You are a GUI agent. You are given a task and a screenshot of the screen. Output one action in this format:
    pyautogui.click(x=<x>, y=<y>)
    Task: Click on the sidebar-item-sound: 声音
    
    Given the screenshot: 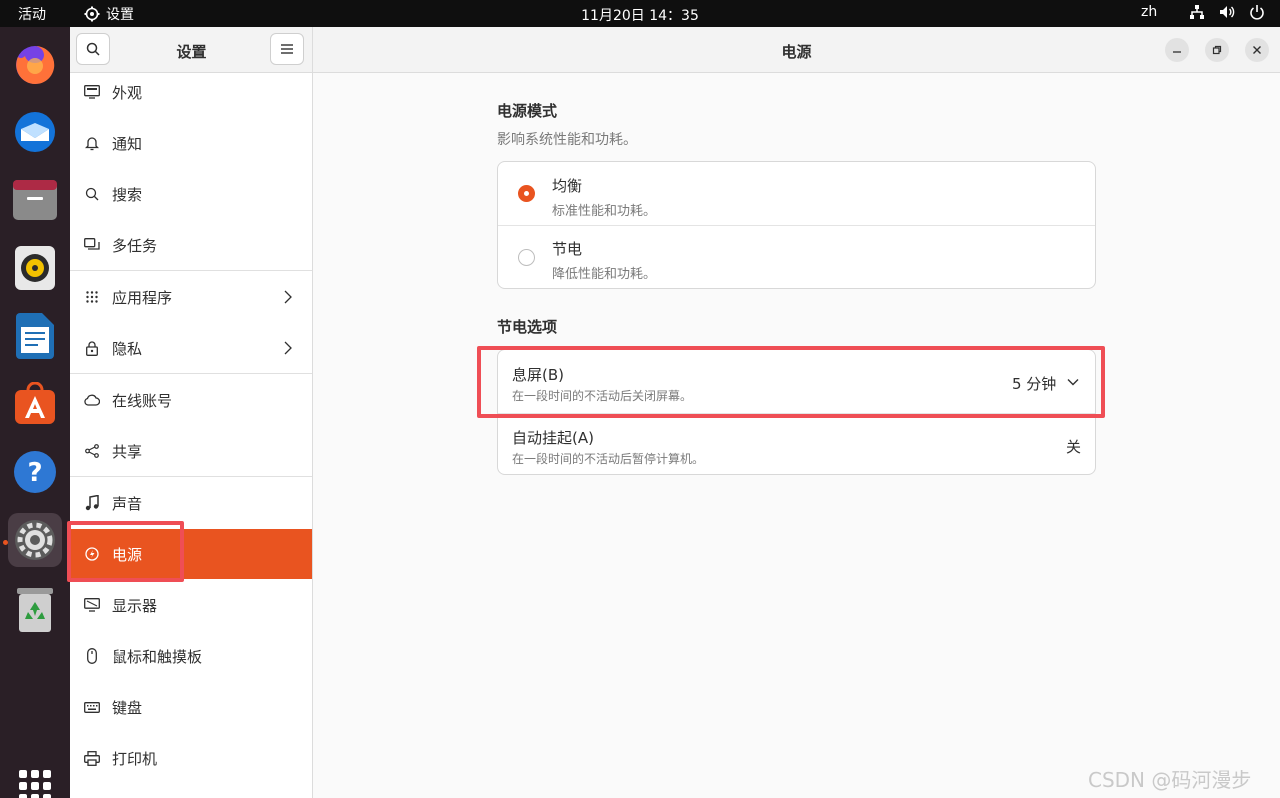 What is the action you would take?
    pyautogui.click(x=191, y=503)
    